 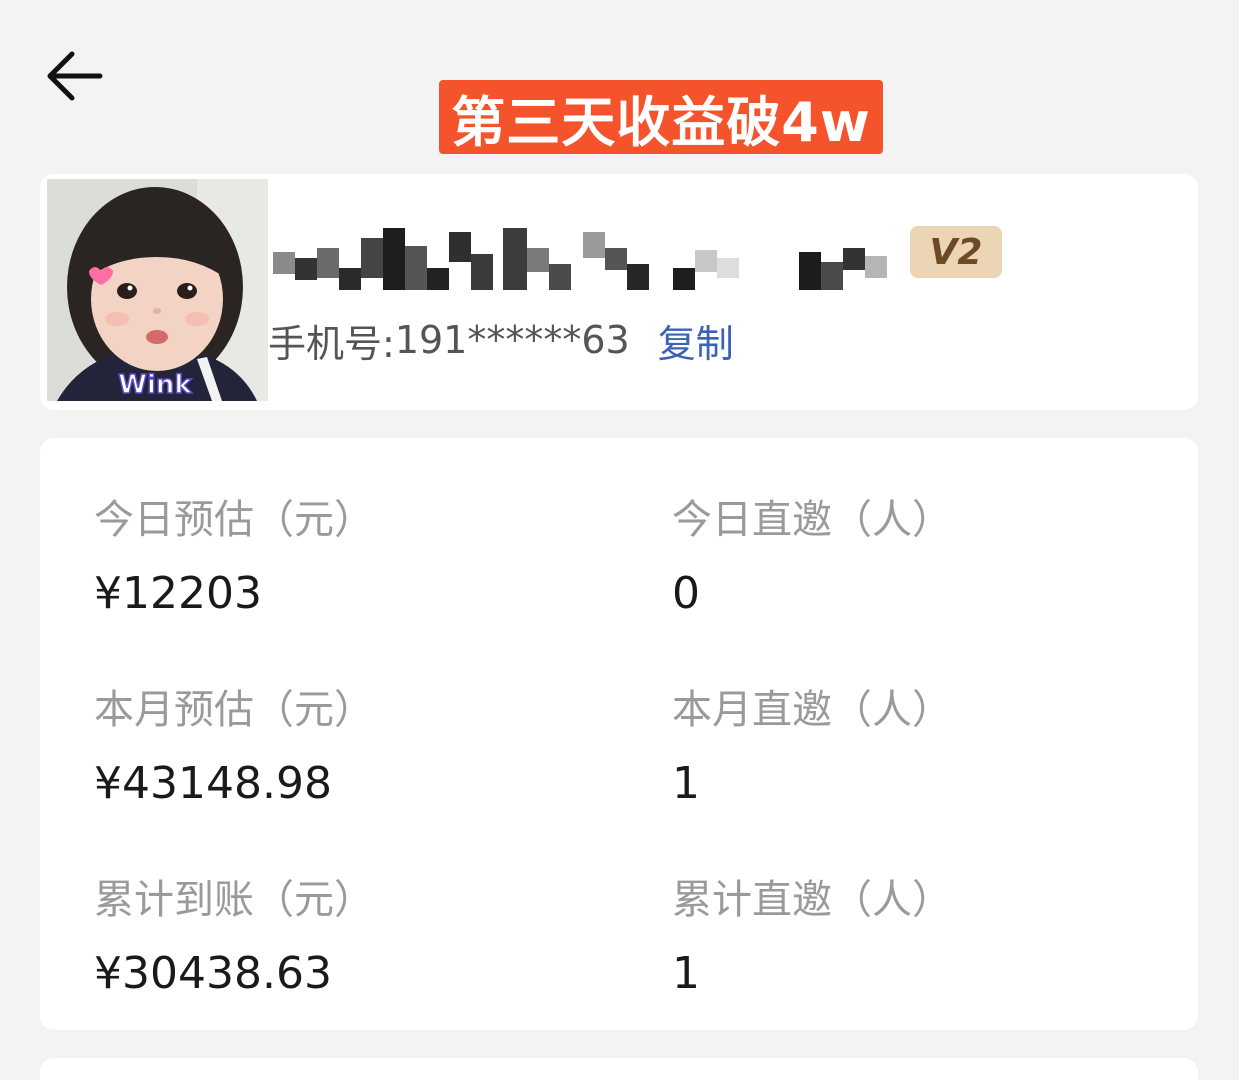 What do you see at coordinates (213, 783) in the screenshot?
I see `stat-value: ¥43148.98` at bounding box center [213, 783].